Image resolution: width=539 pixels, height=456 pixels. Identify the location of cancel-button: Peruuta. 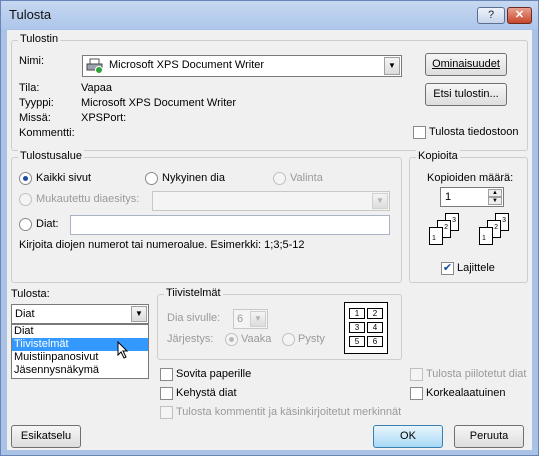
(489, 436).